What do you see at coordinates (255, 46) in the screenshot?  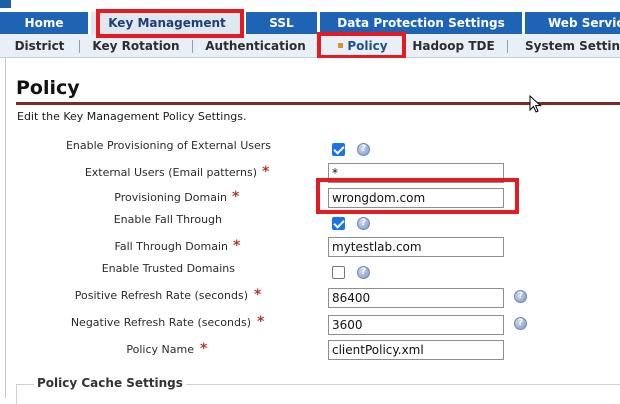 I see `subtab-authentication: Authentication` at bounding box center [255, 46].